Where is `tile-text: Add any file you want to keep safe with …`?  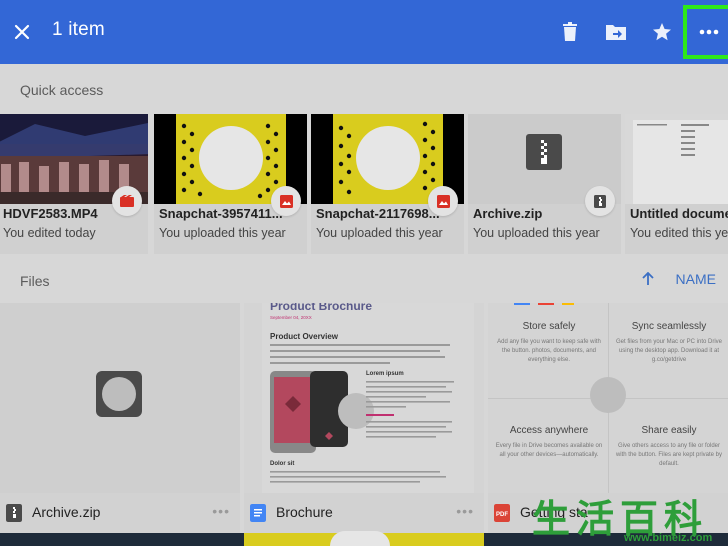 tile-text: Add any file you want to keep safe with … is located at coordinates (549, 351).